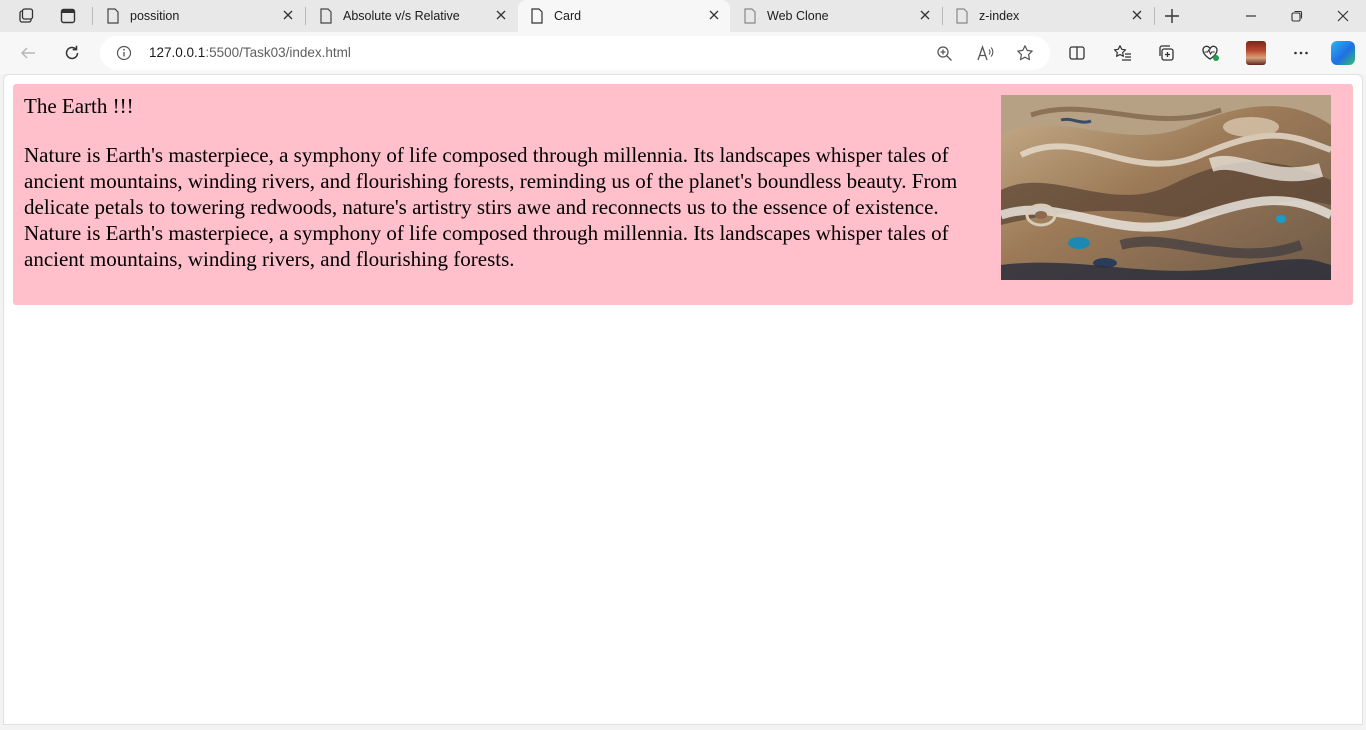 This screenshot has width=1366, height=730. What do you see at coordinates (999, 16) in the screenshot?
I see `tab-label: z-index` at bounding box center [999, 16].